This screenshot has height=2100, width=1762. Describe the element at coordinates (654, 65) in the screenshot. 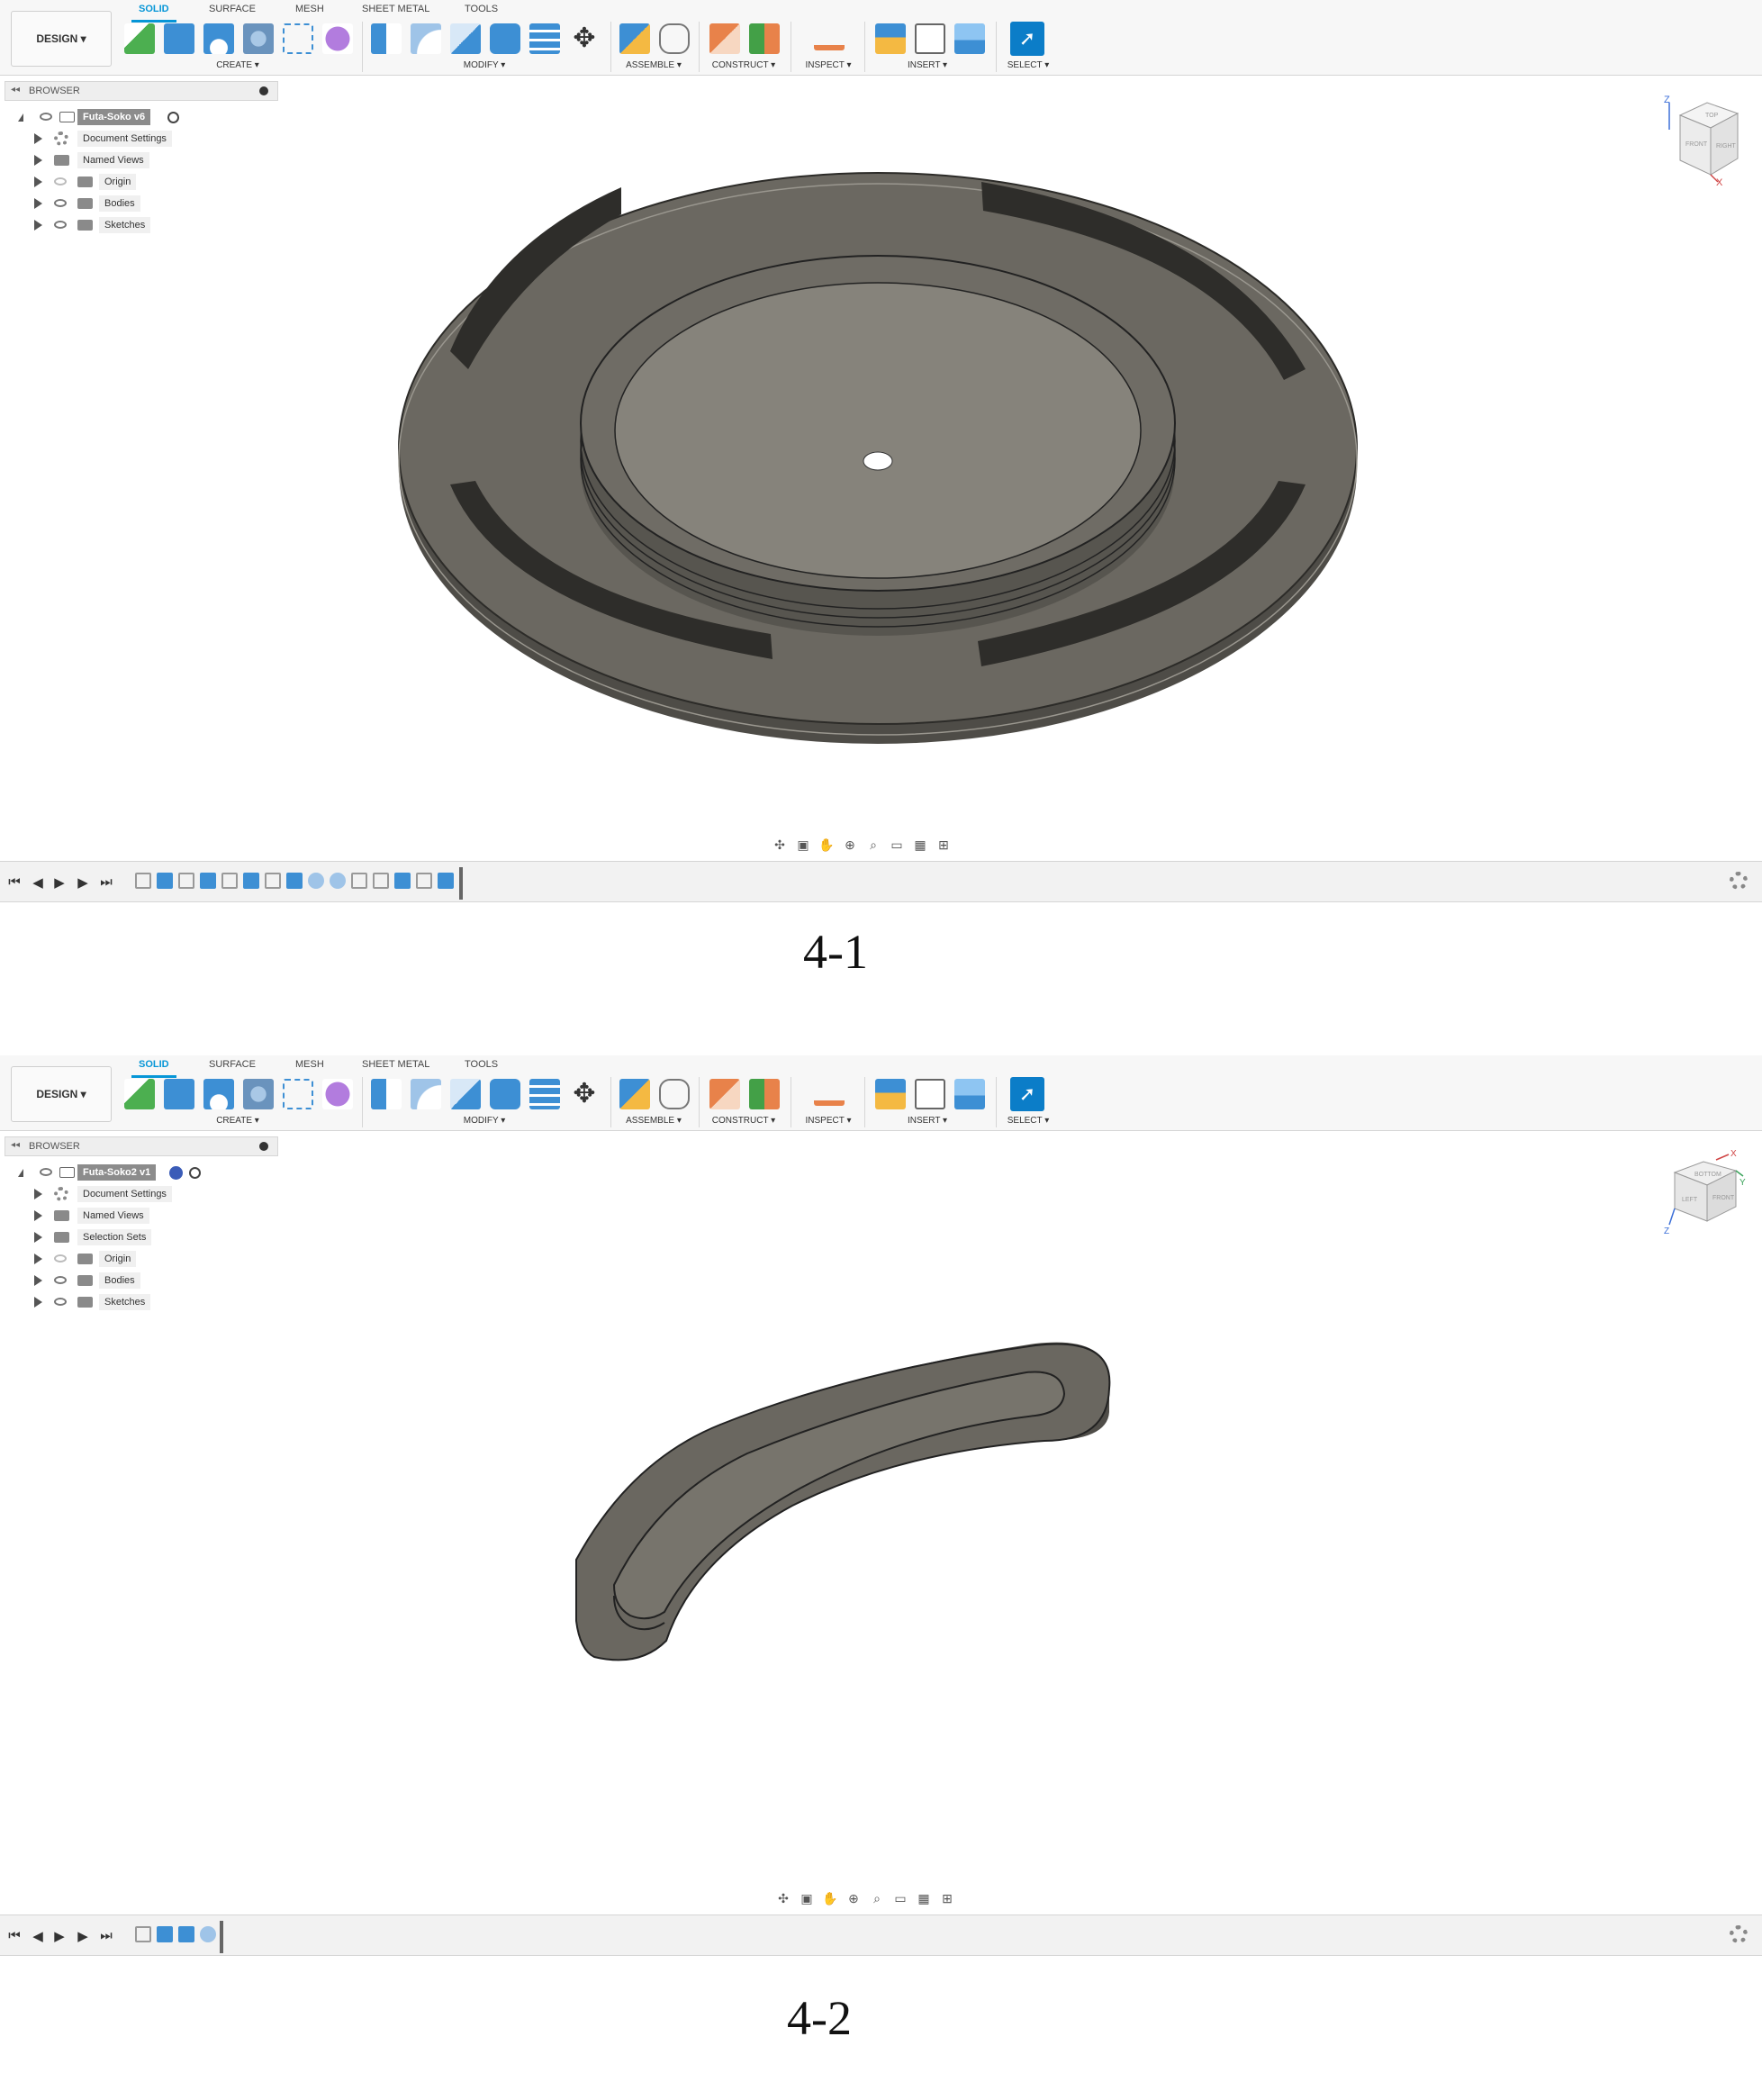

I see `assemble-group-label: ASSEMBLE ▾` at that location.